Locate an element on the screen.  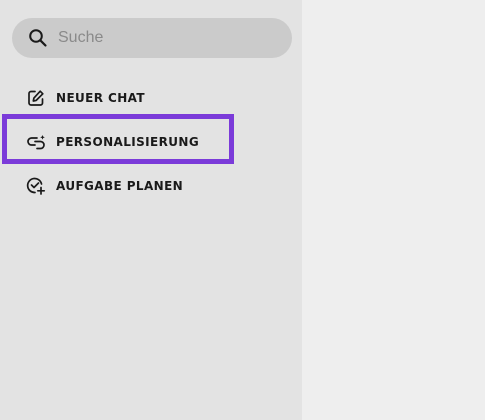
search-icon is located at coordinates (38, 38).